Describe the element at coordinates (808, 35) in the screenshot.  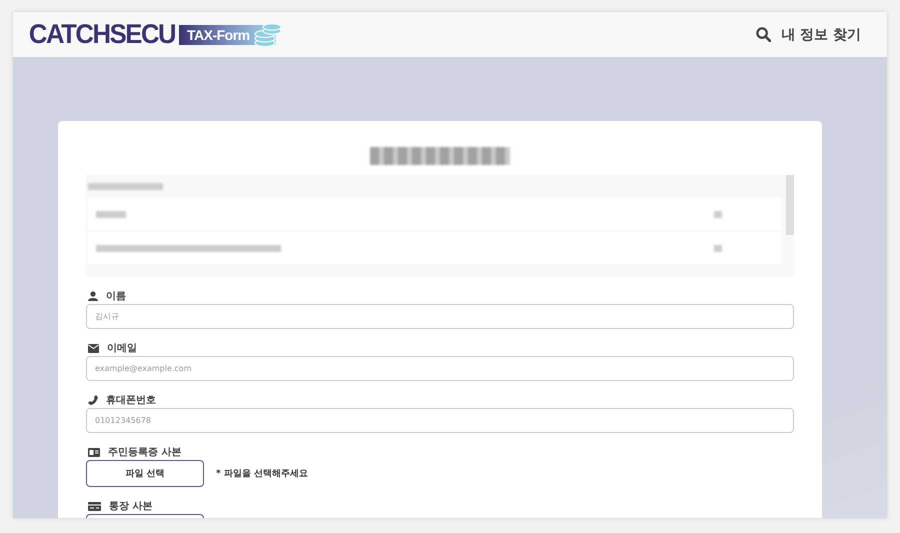
I see `find-my-info-link: 내 정보 찾기` at that location.